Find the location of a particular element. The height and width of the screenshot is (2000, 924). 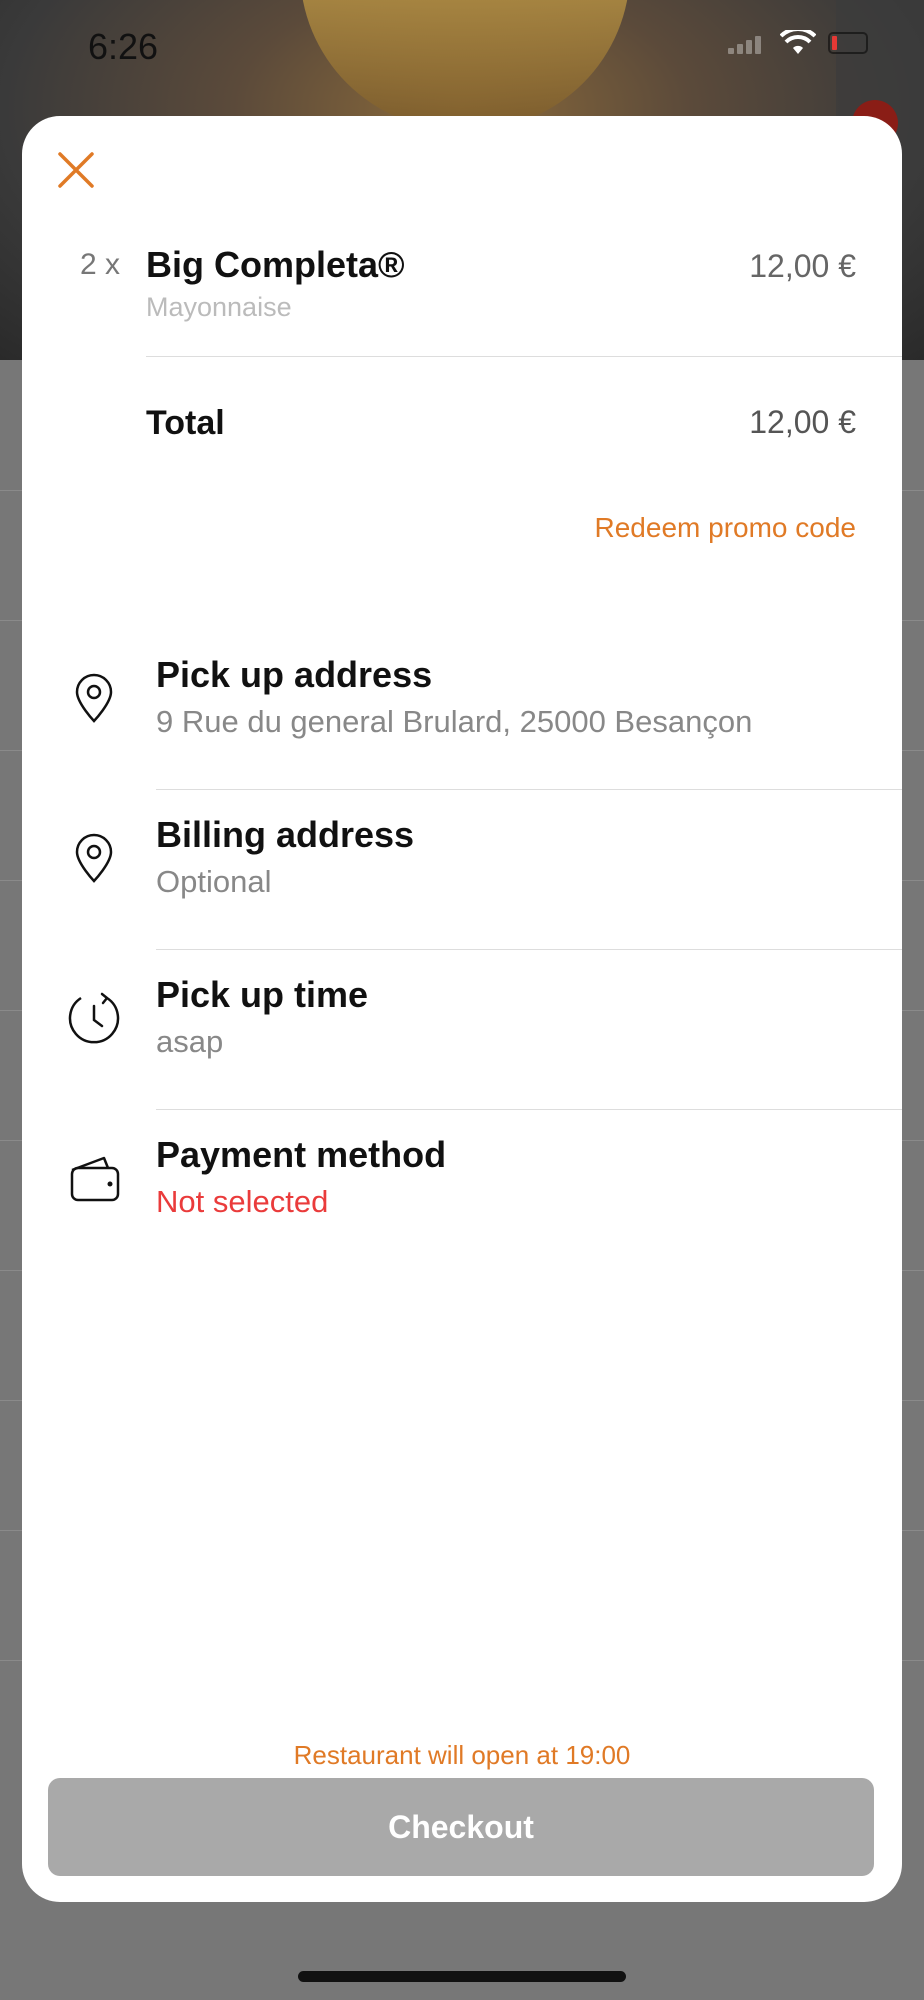

opening-time-notice: Restaurant will open at 19:00 is located at coordinates (462, 1755).